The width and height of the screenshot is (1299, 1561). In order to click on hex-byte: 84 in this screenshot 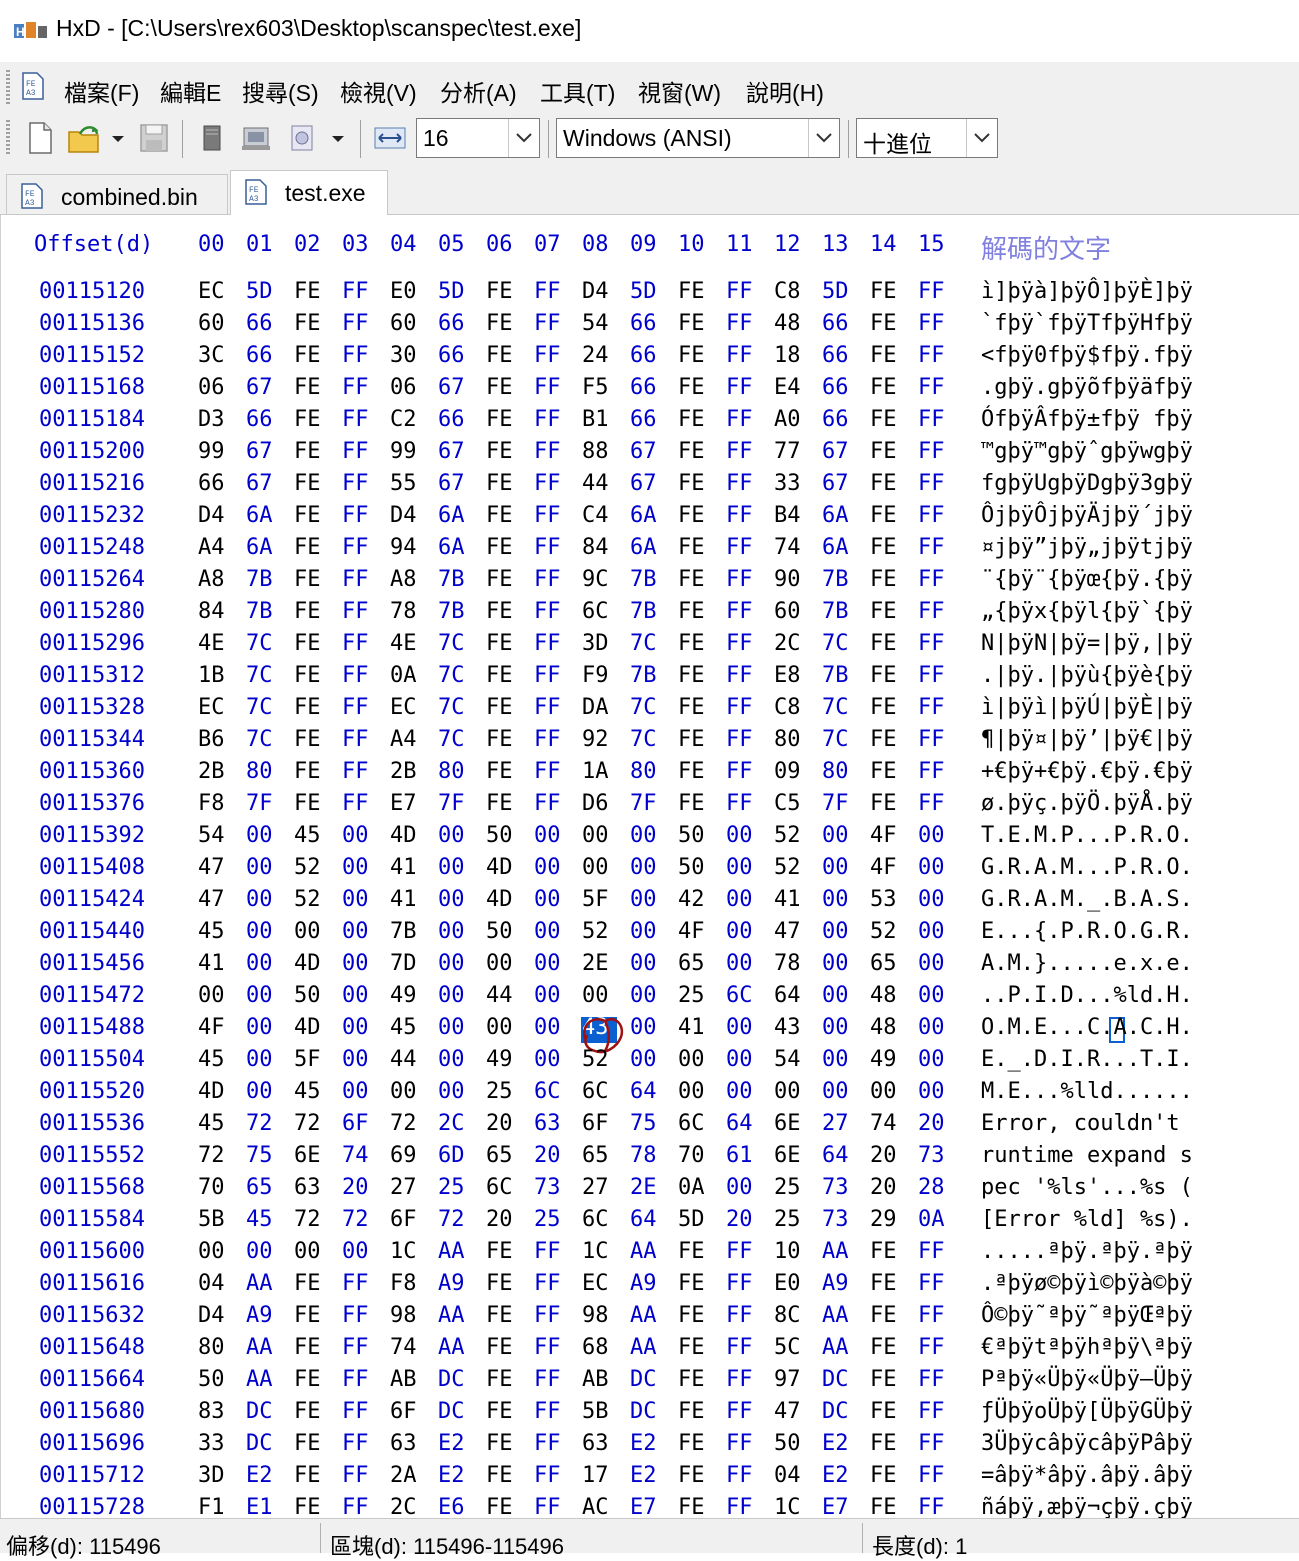, I will do `click(595, 547)`.